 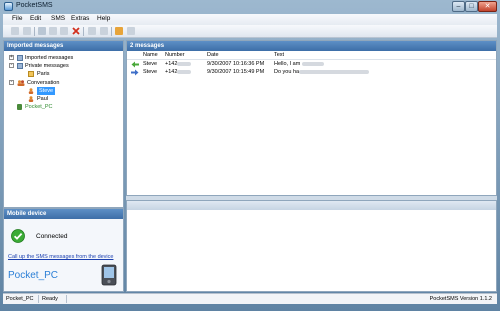 I want to click on tree-item-label: Paris, so click(x=43, y=74).